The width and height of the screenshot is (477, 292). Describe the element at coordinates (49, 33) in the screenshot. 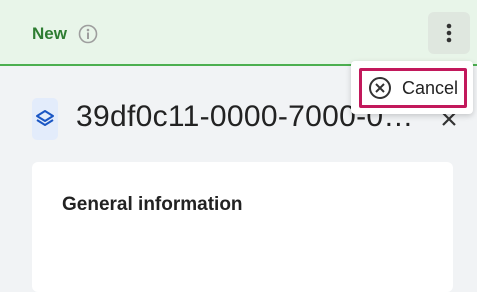

I see `status-label: New` at that location.